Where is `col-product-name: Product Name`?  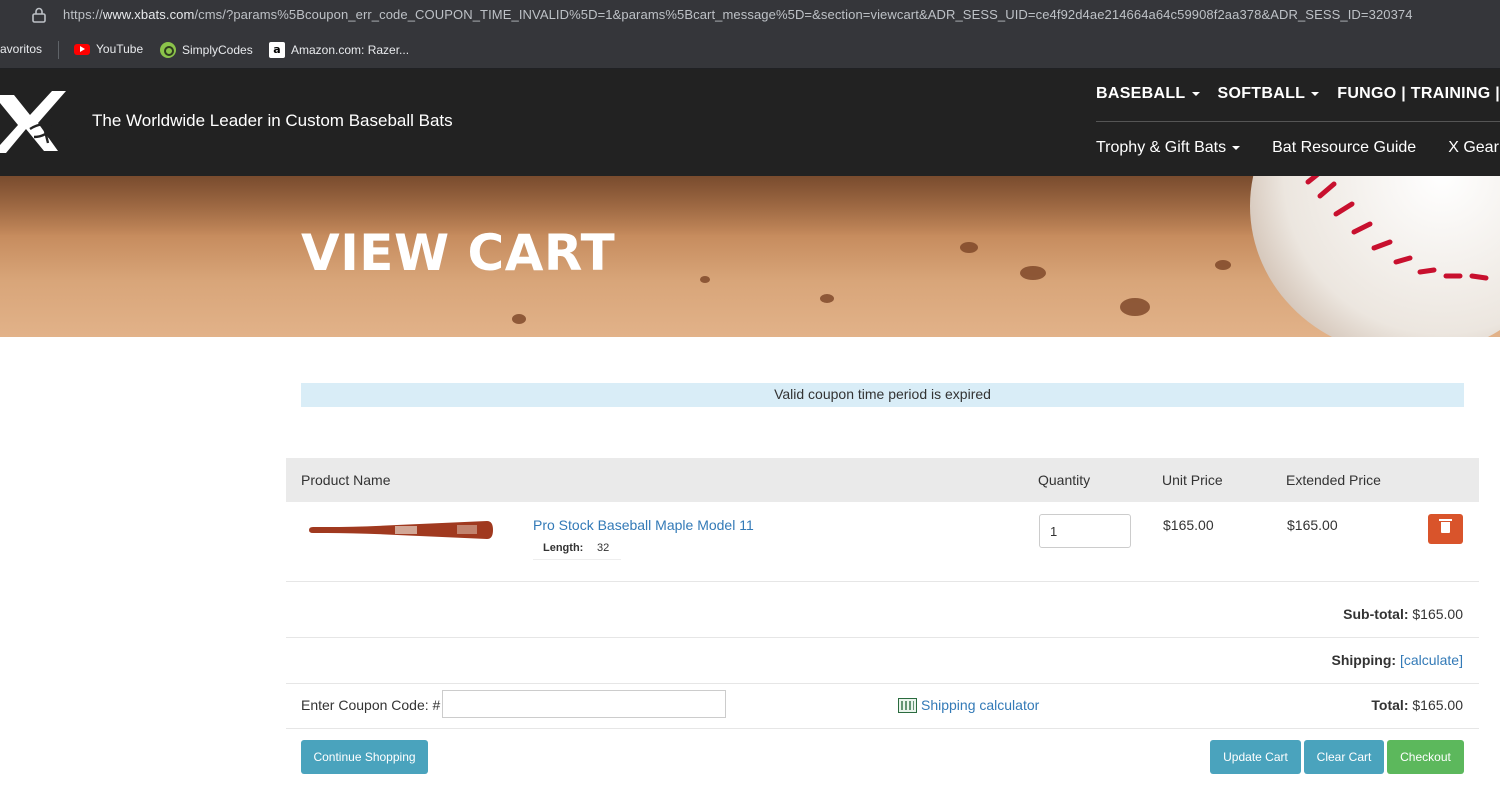
col-product-name: Product Name is located at coordinates (346, 480).